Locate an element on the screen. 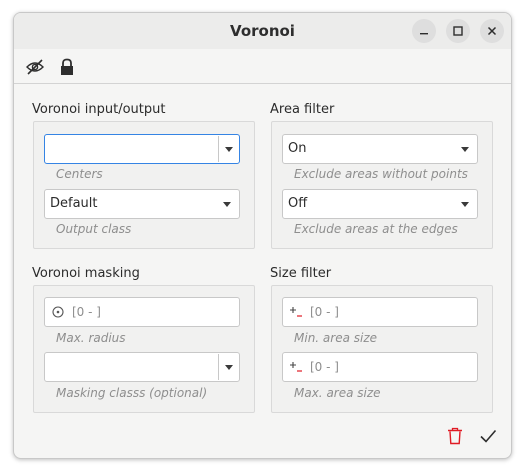 The width and height of the screenshot is (524, 472). close-icon is located at coordinates (492, 31).